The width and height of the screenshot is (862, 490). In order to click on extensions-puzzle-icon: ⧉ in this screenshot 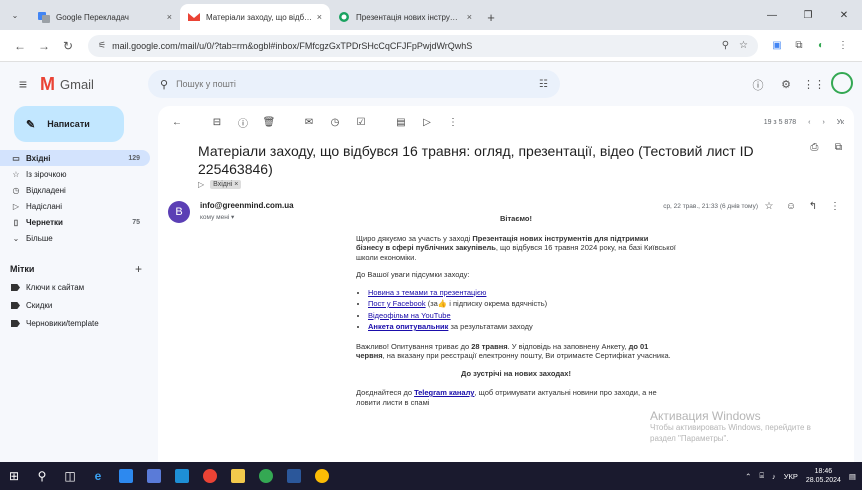, I will do `click(799, 45)`.